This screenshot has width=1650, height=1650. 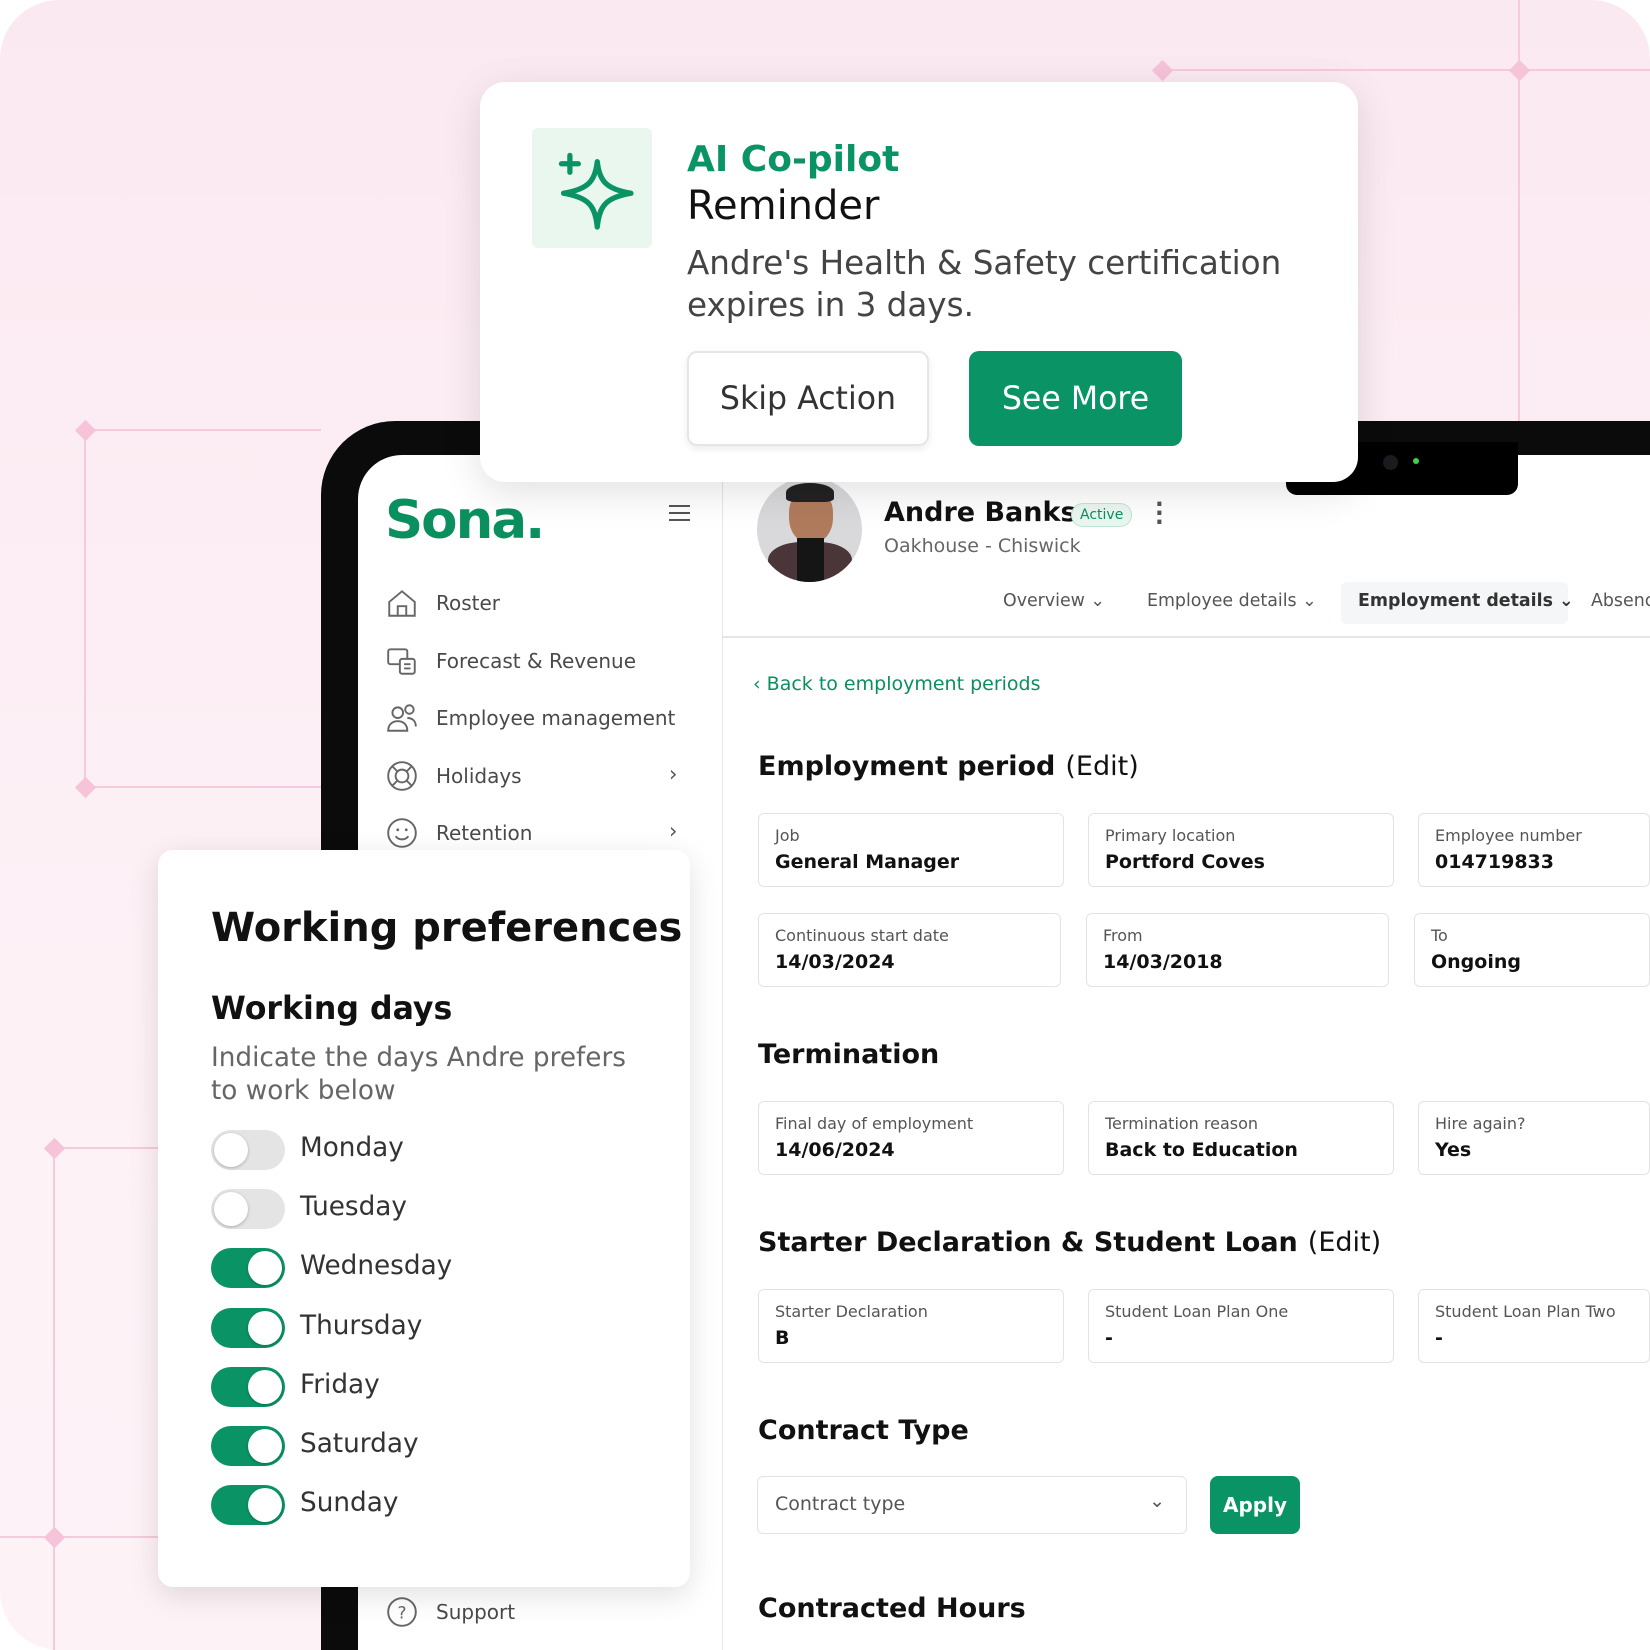 What do you see at coordinates (1185, 862) in the screenshot?
I see `field-value: Portford Coves` at bounding box center [1185, 862].